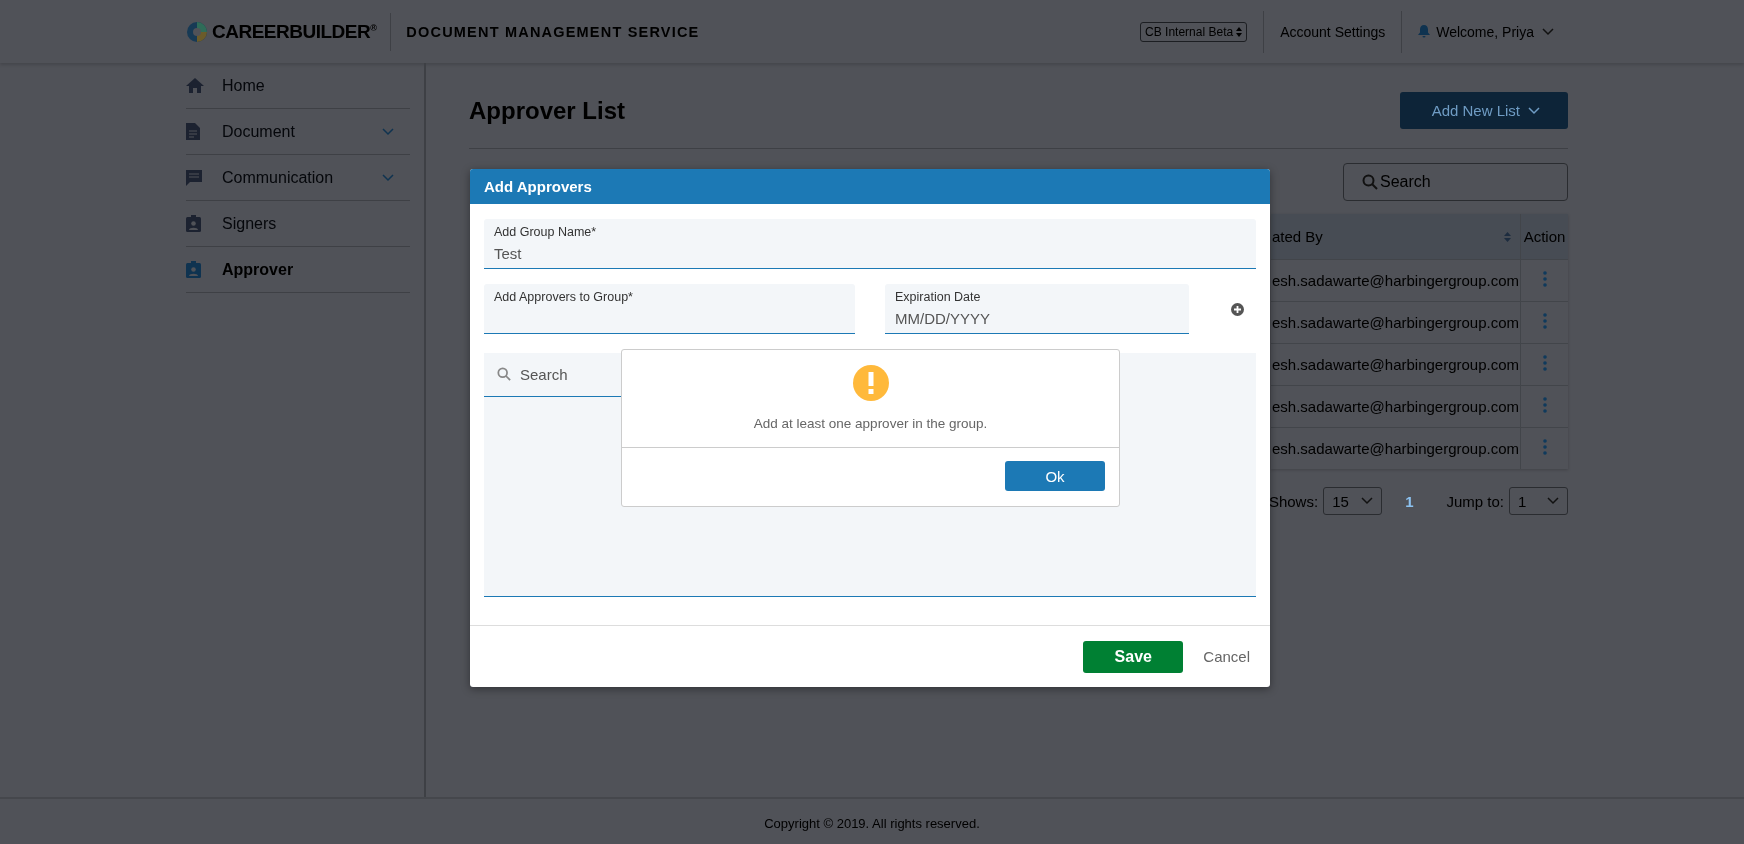 The image size is (1744, 844). Describe the element at coordinates (1353, 501) in the screenshot. I see `page-size-select: 15` at that location.